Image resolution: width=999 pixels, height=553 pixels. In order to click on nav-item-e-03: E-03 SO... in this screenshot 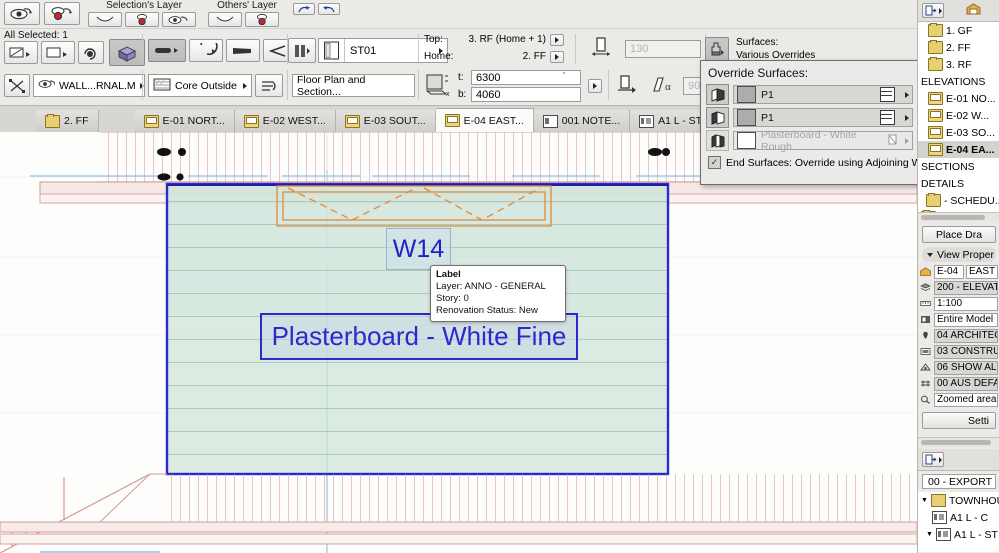, I will do `click(958, 132)`.